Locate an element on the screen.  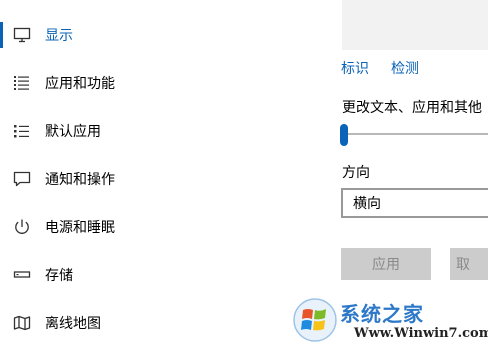
cancel-button: 取 is located at coordinates (469, 264).